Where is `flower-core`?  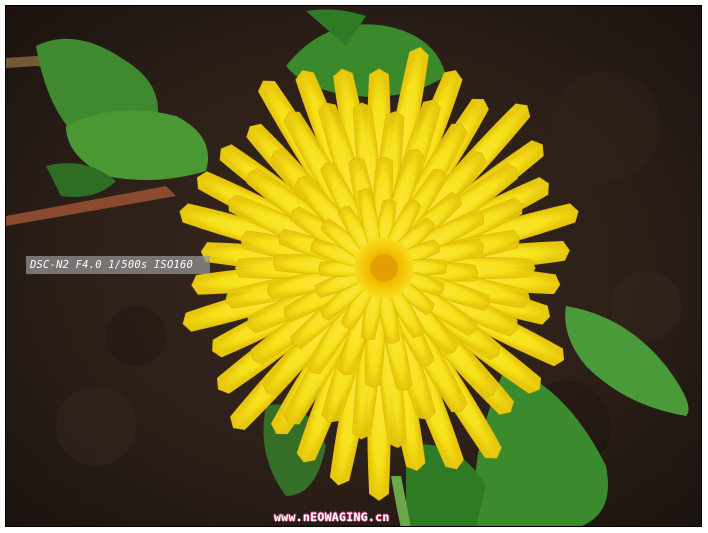 flower-core is located at coordinates (384, 268).